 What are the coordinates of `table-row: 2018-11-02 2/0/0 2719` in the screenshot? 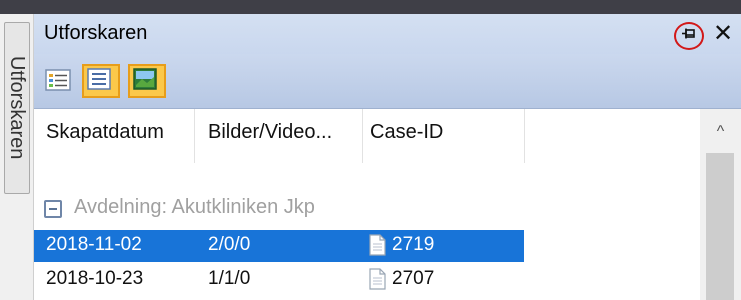 It's located at (279, 246).